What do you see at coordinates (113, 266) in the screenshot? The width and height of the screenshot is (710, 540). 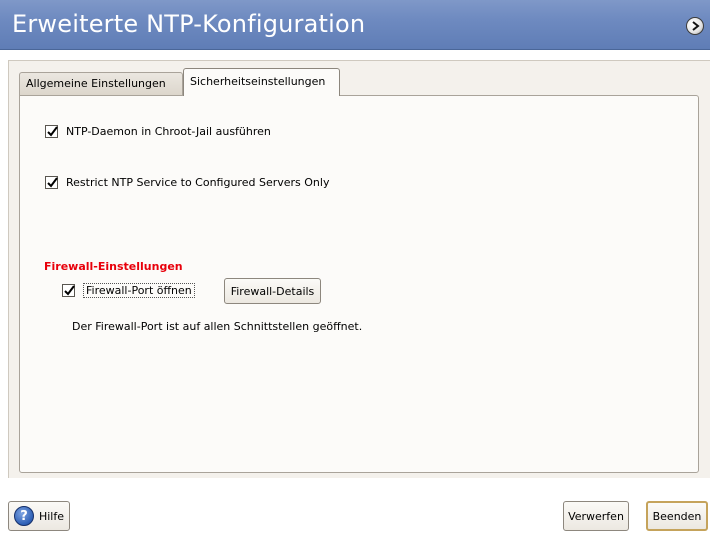 I see `firewall-section-title: Firewall-Einstellungen` at bounding box center [113, 266].